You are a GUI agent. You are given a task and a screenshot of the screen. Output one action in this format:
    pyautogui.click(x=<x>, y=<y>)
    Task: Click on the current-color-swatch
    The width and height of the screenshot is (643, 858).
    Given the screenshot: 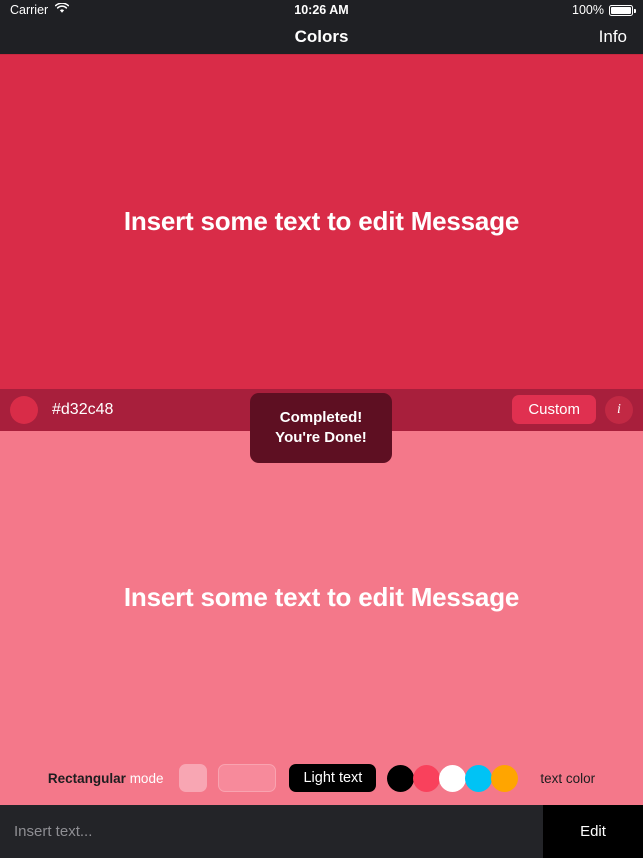 What is the action you would take?
    pyautogui.click(x=24, y=409)
    